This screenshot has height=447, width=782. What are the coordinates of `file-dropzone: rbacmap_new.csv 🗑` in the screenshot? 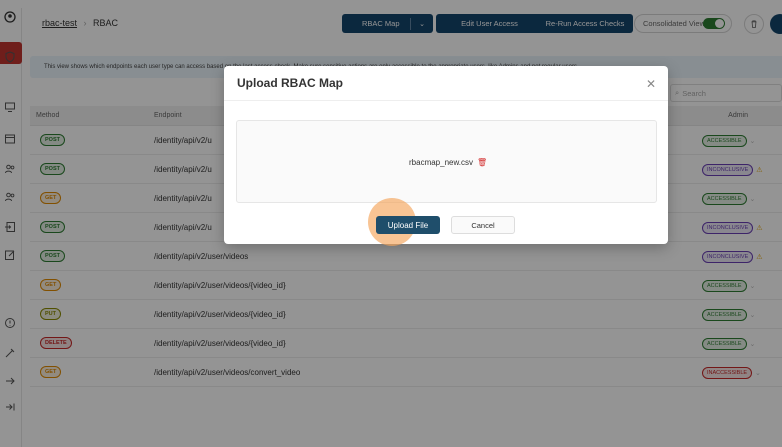 It's located at (446, 161).